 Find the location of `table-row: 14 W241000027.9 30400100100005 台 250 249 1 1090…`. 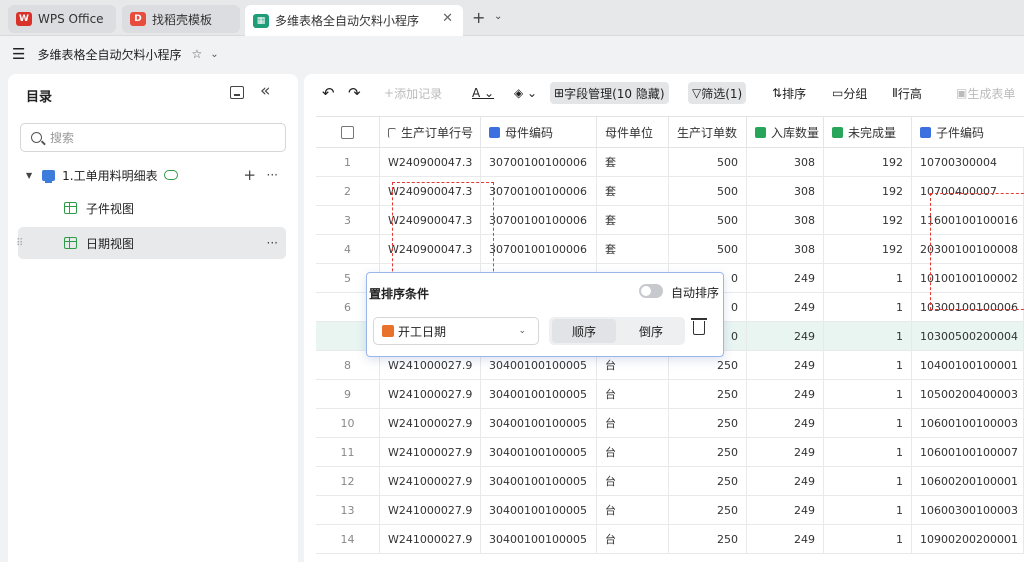

table-row: 14 W241000027.9 30400100100005 台 250 249 1 1090… is located at coordinates (670, 539).